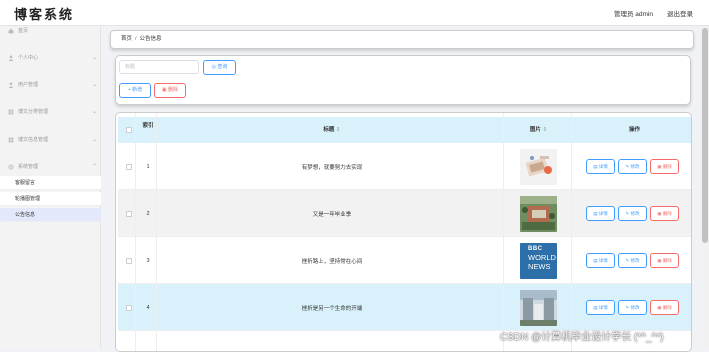 The image size is (709, 352). What do you see at coordinates (156, 232) in the screenshot?
I see `column-divider` at bounding box center [156, 232].